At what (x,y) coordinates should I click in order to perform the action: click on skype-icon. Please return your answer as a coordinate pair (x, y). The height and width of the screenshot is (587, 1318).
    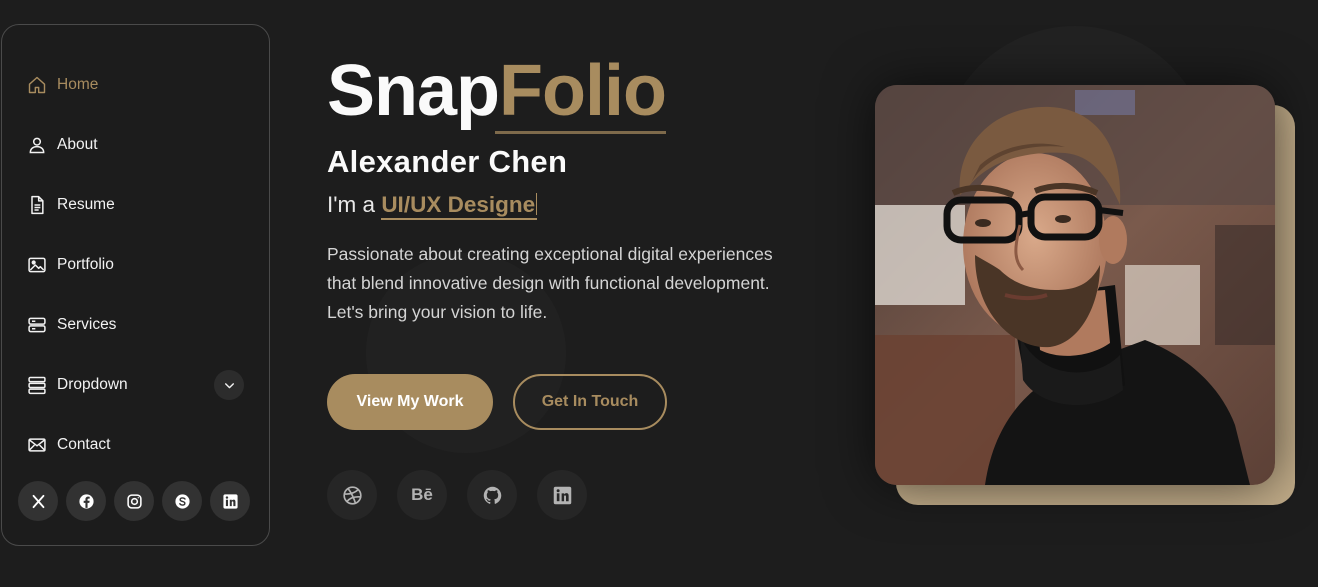
    Looking at the image, I should click on (182, 501).